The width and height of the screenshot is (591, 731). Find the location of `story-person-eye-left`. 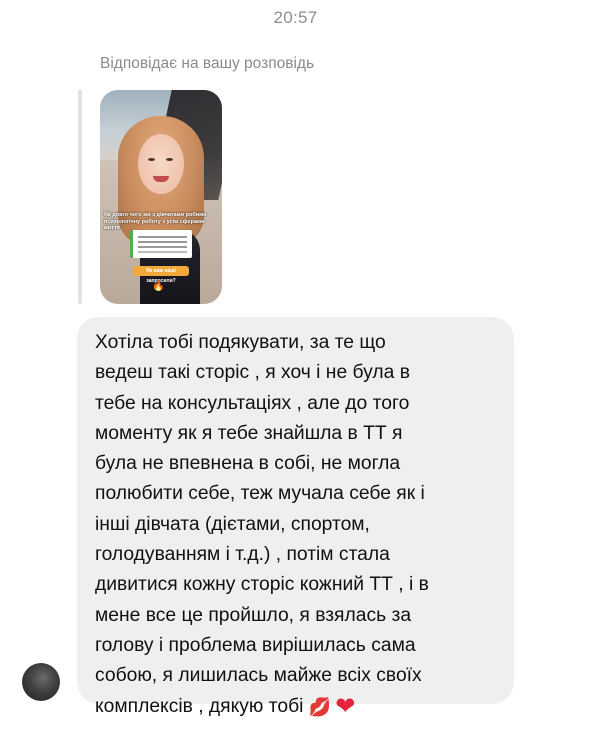

story-person-eye-left is located at coordinates (151, 159).